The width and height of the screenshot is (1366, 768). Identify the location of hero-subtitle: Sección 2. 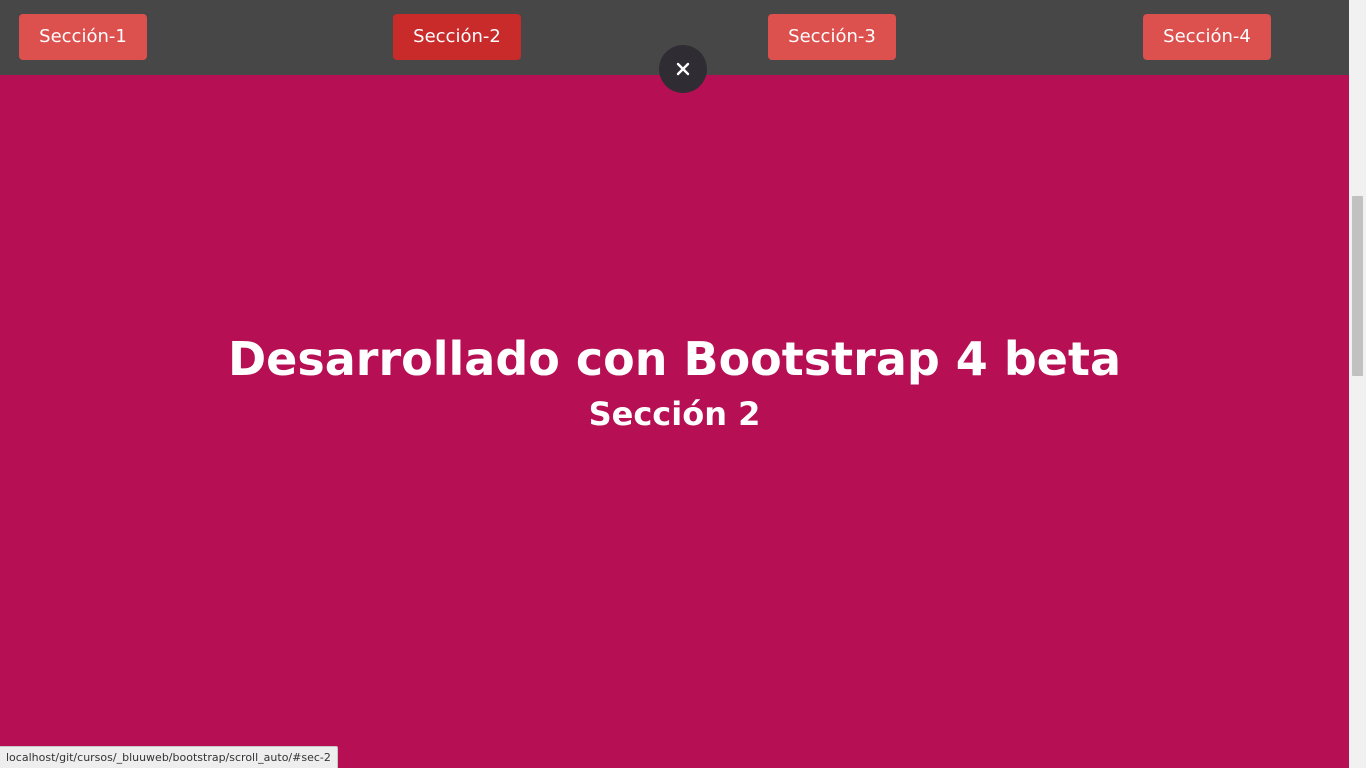
(674, 414).